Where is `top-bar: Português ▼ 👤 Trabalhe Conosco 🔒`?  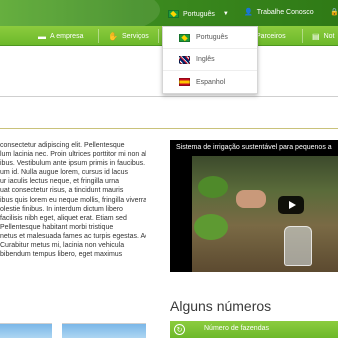
top-bar: Português ▼ 👤 Trabalhe Conosco 🔒 is located at coordinates (169, 20).